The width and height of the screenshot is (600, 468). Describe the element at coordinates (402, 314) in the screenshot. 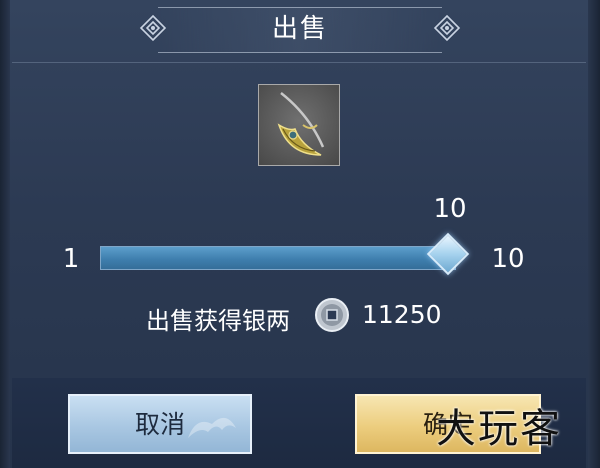

I see `earnings-amount: 11250` at that location.